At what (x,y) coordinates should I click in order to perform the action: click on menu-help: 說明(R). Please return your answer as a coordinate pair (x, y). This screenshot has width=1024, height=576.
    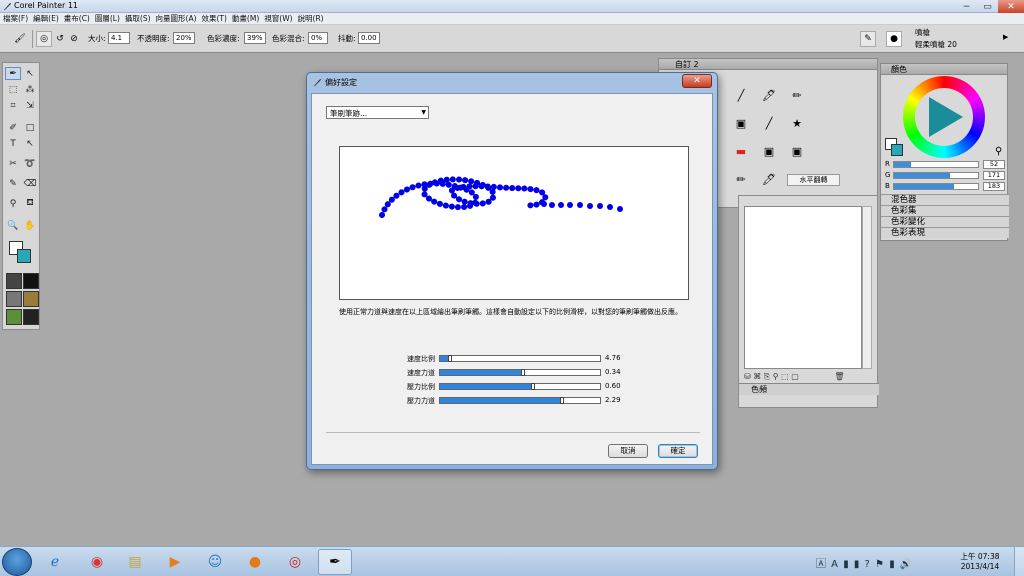
    Looking at the image, I should click on (311, 18).